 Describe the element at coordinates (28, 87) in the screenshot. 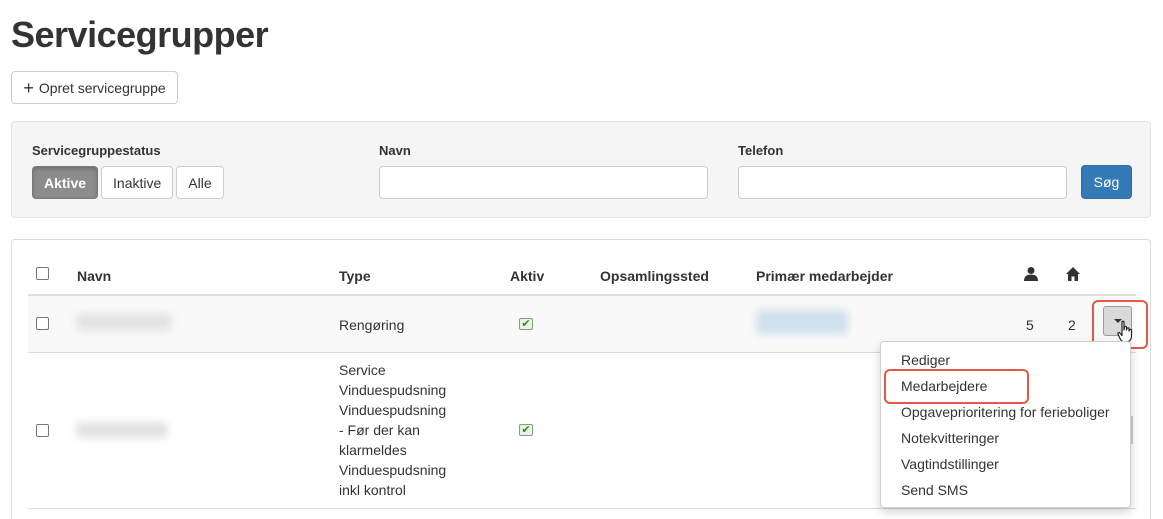

I see `plus-icon: +` at that location.